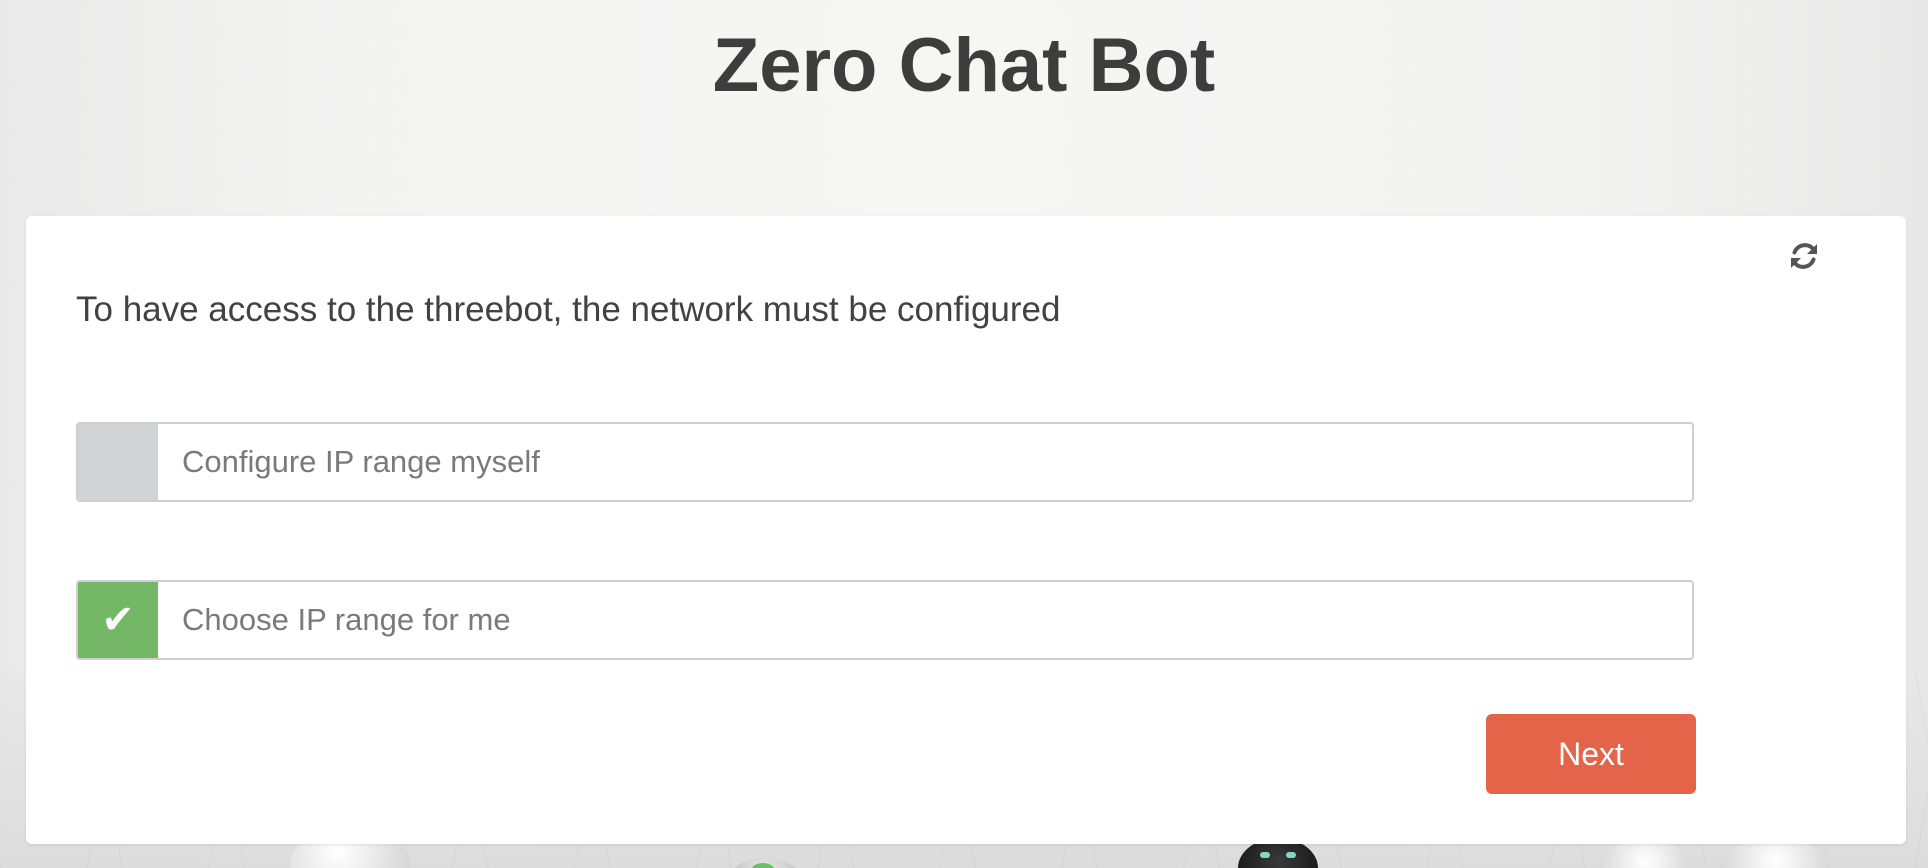 This screenshot has height=868, width=1928. Describe the element at coordinates (1804, 256) in the screenshot. I see `refresh-icon` at that location.